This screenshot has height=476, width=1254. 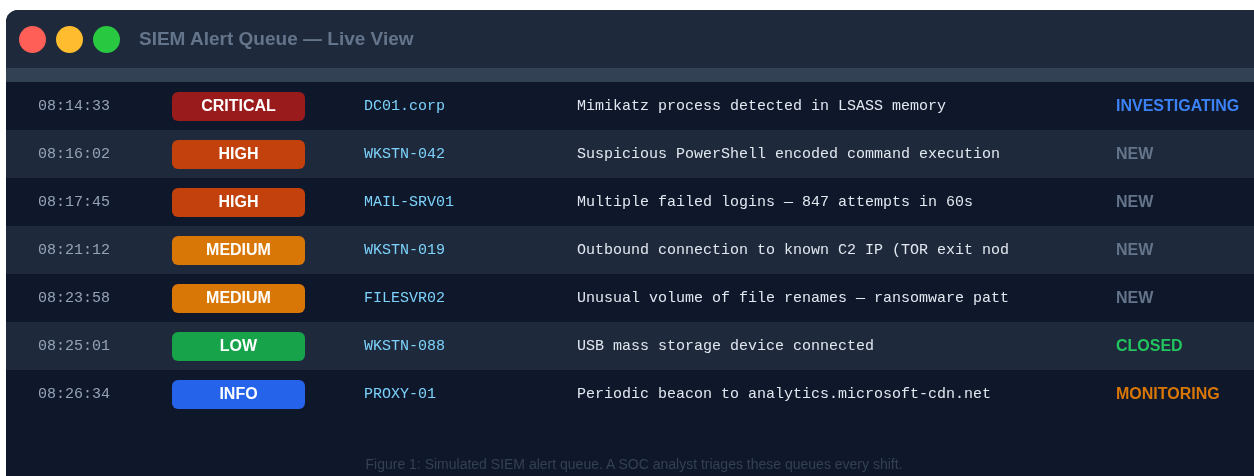 What do you see at coordinates (405, 106) in the screenshot?
I see `host-name: DC01.corp` at bounding box center [405, 106].